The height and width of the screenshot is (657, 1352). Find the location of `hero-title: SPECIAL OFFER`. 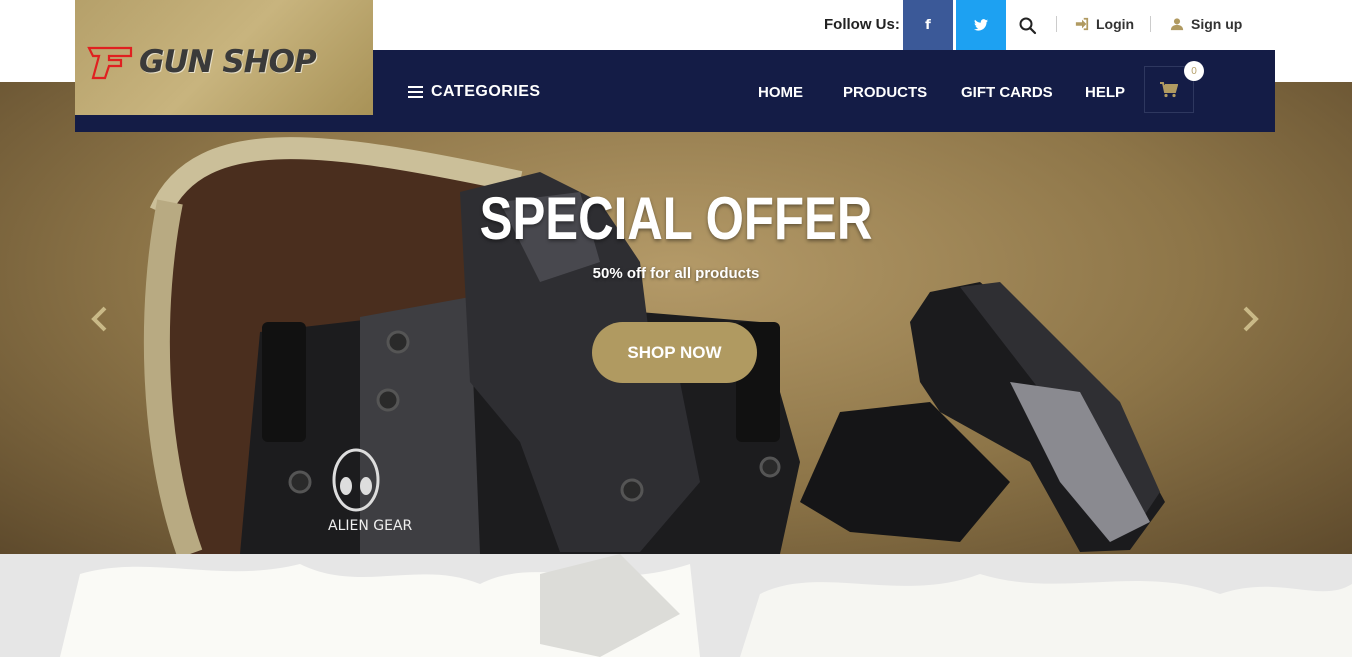

hero-title: SPECIAL OFFER is located at coordinates (676, 218).